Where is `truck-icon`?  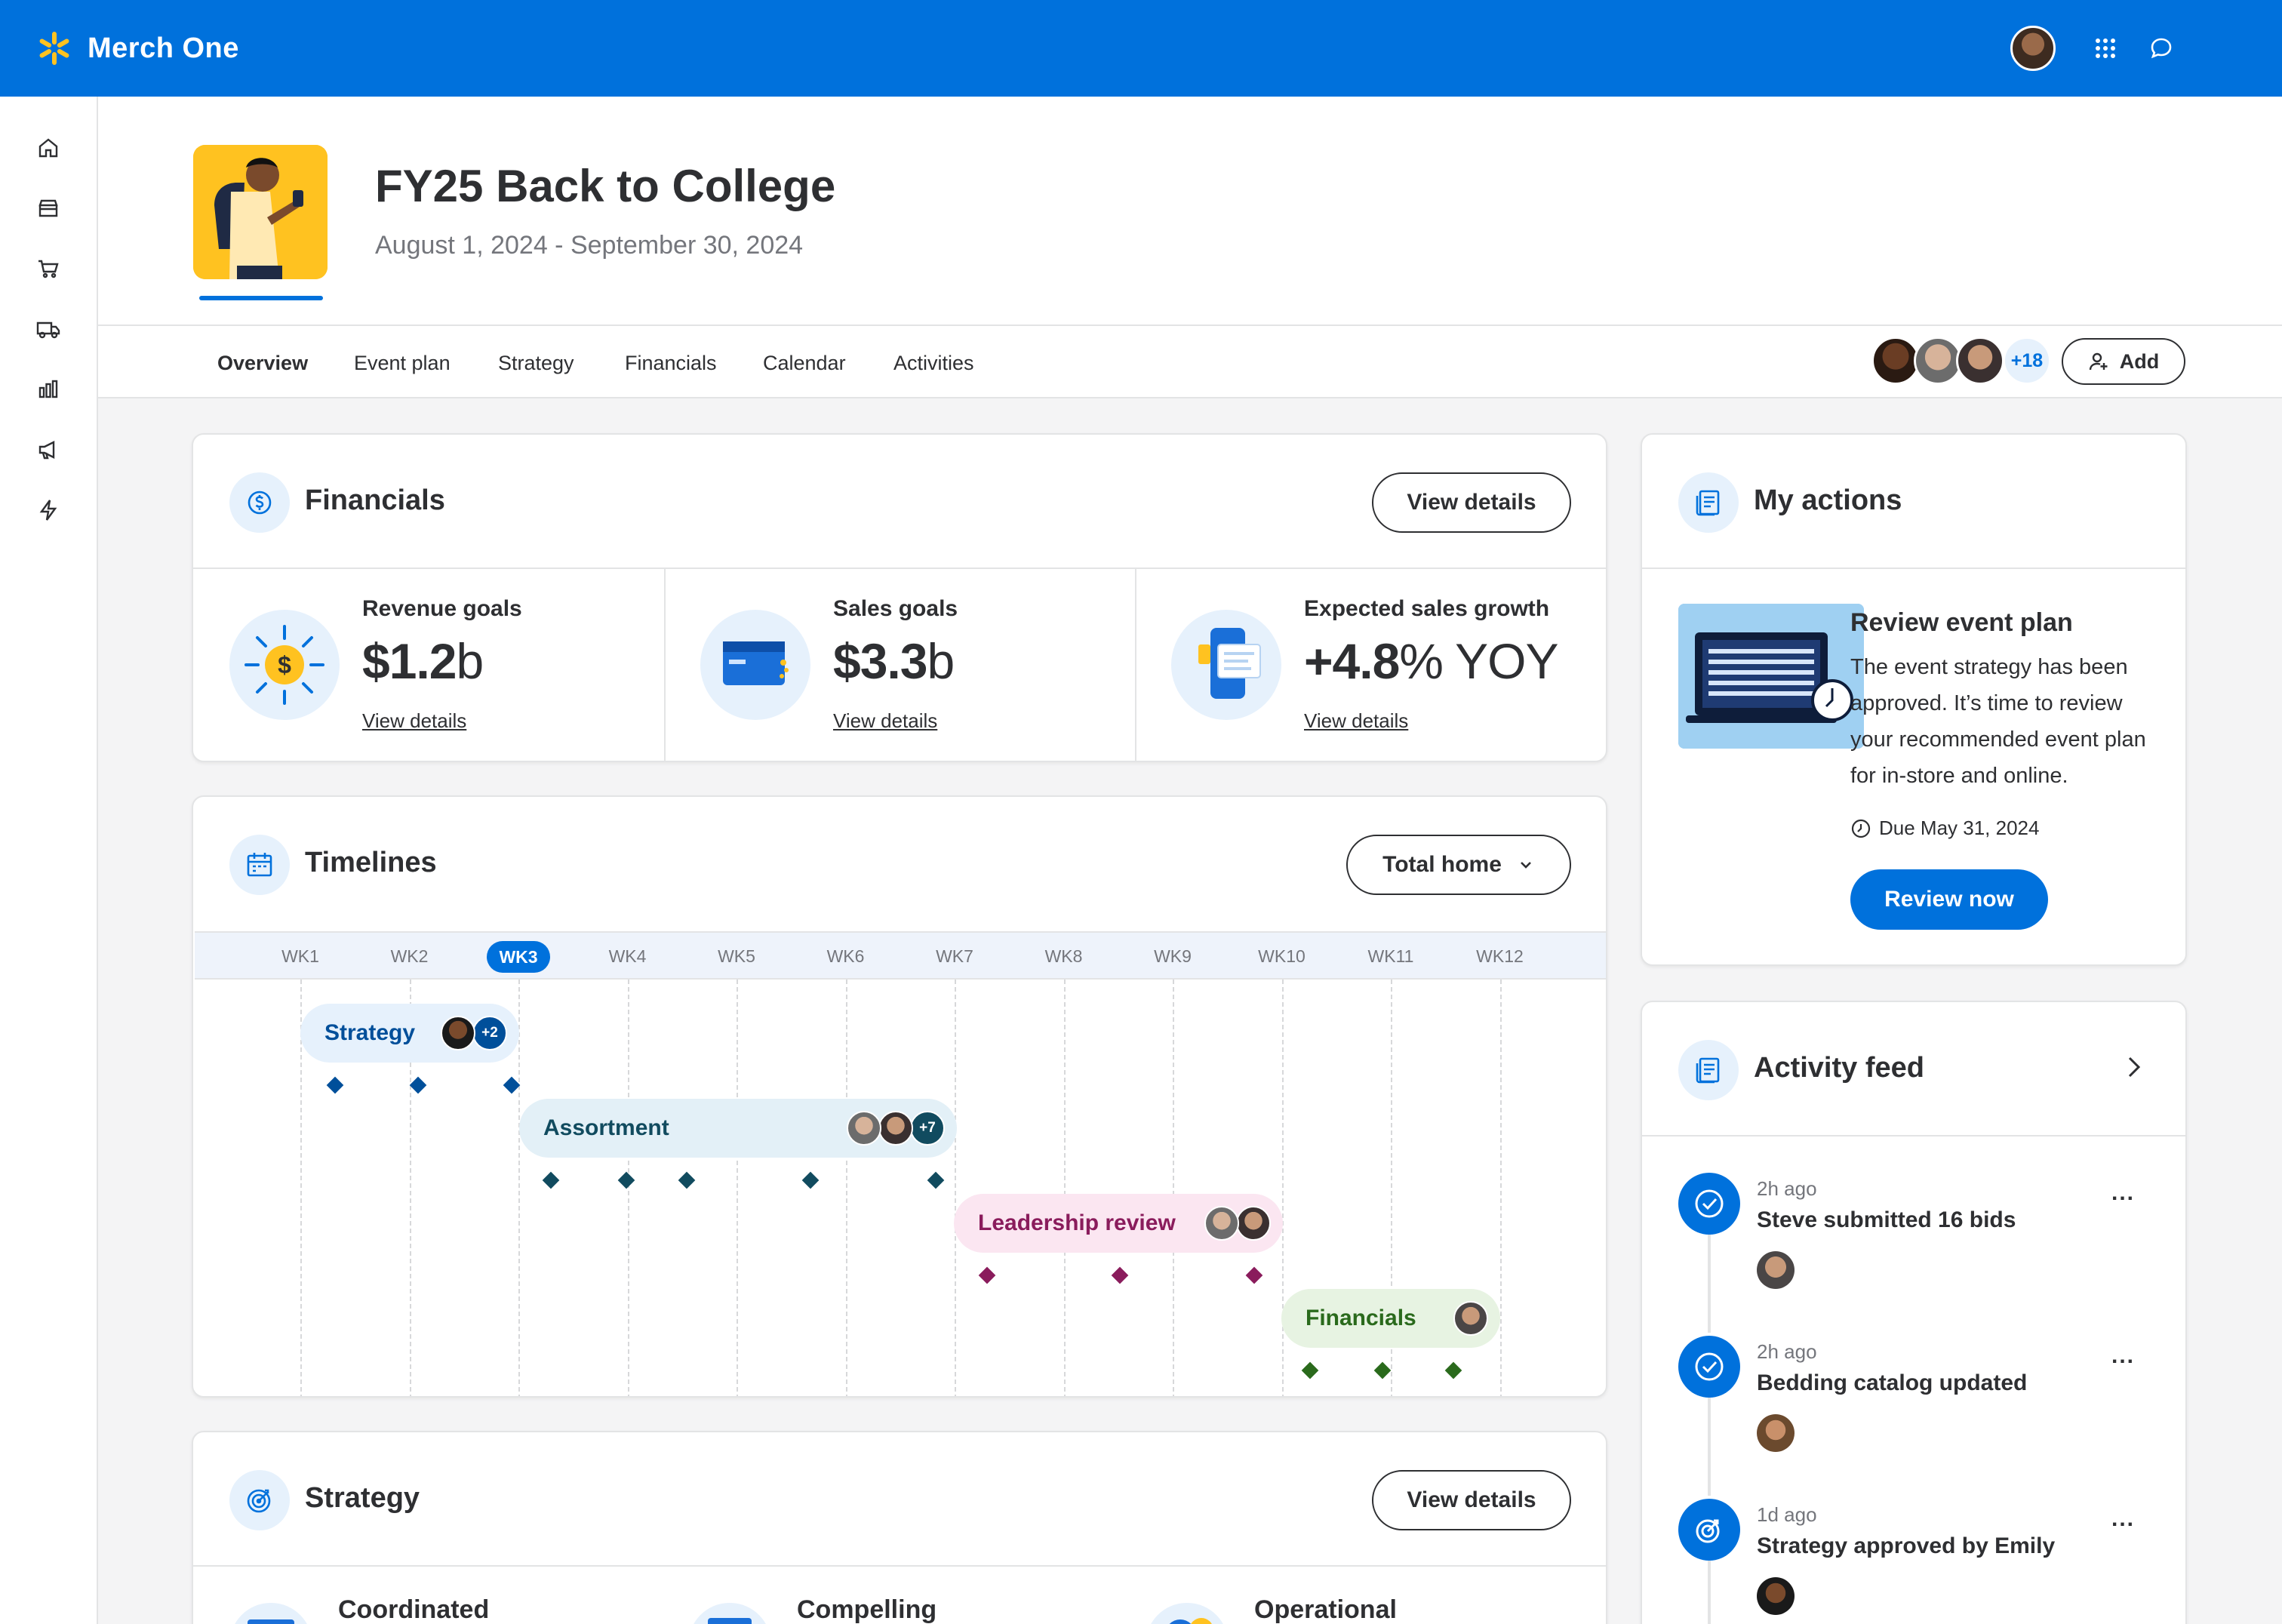
truck-icon is located at coordinates (48, 329).